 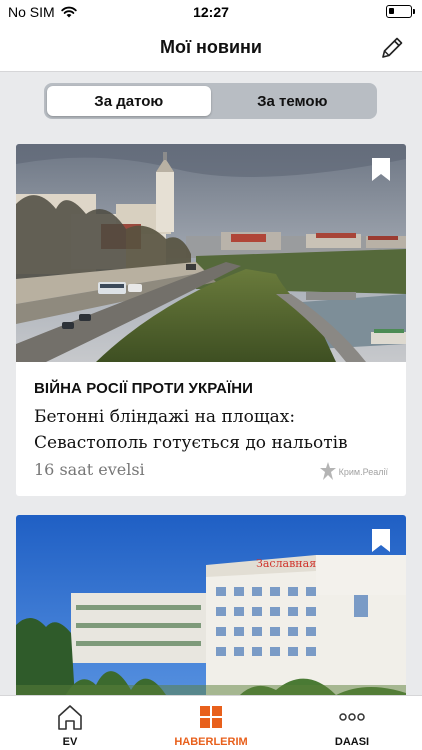 I want to click on segment-by-date: За датою, so click(x=129, y=101).